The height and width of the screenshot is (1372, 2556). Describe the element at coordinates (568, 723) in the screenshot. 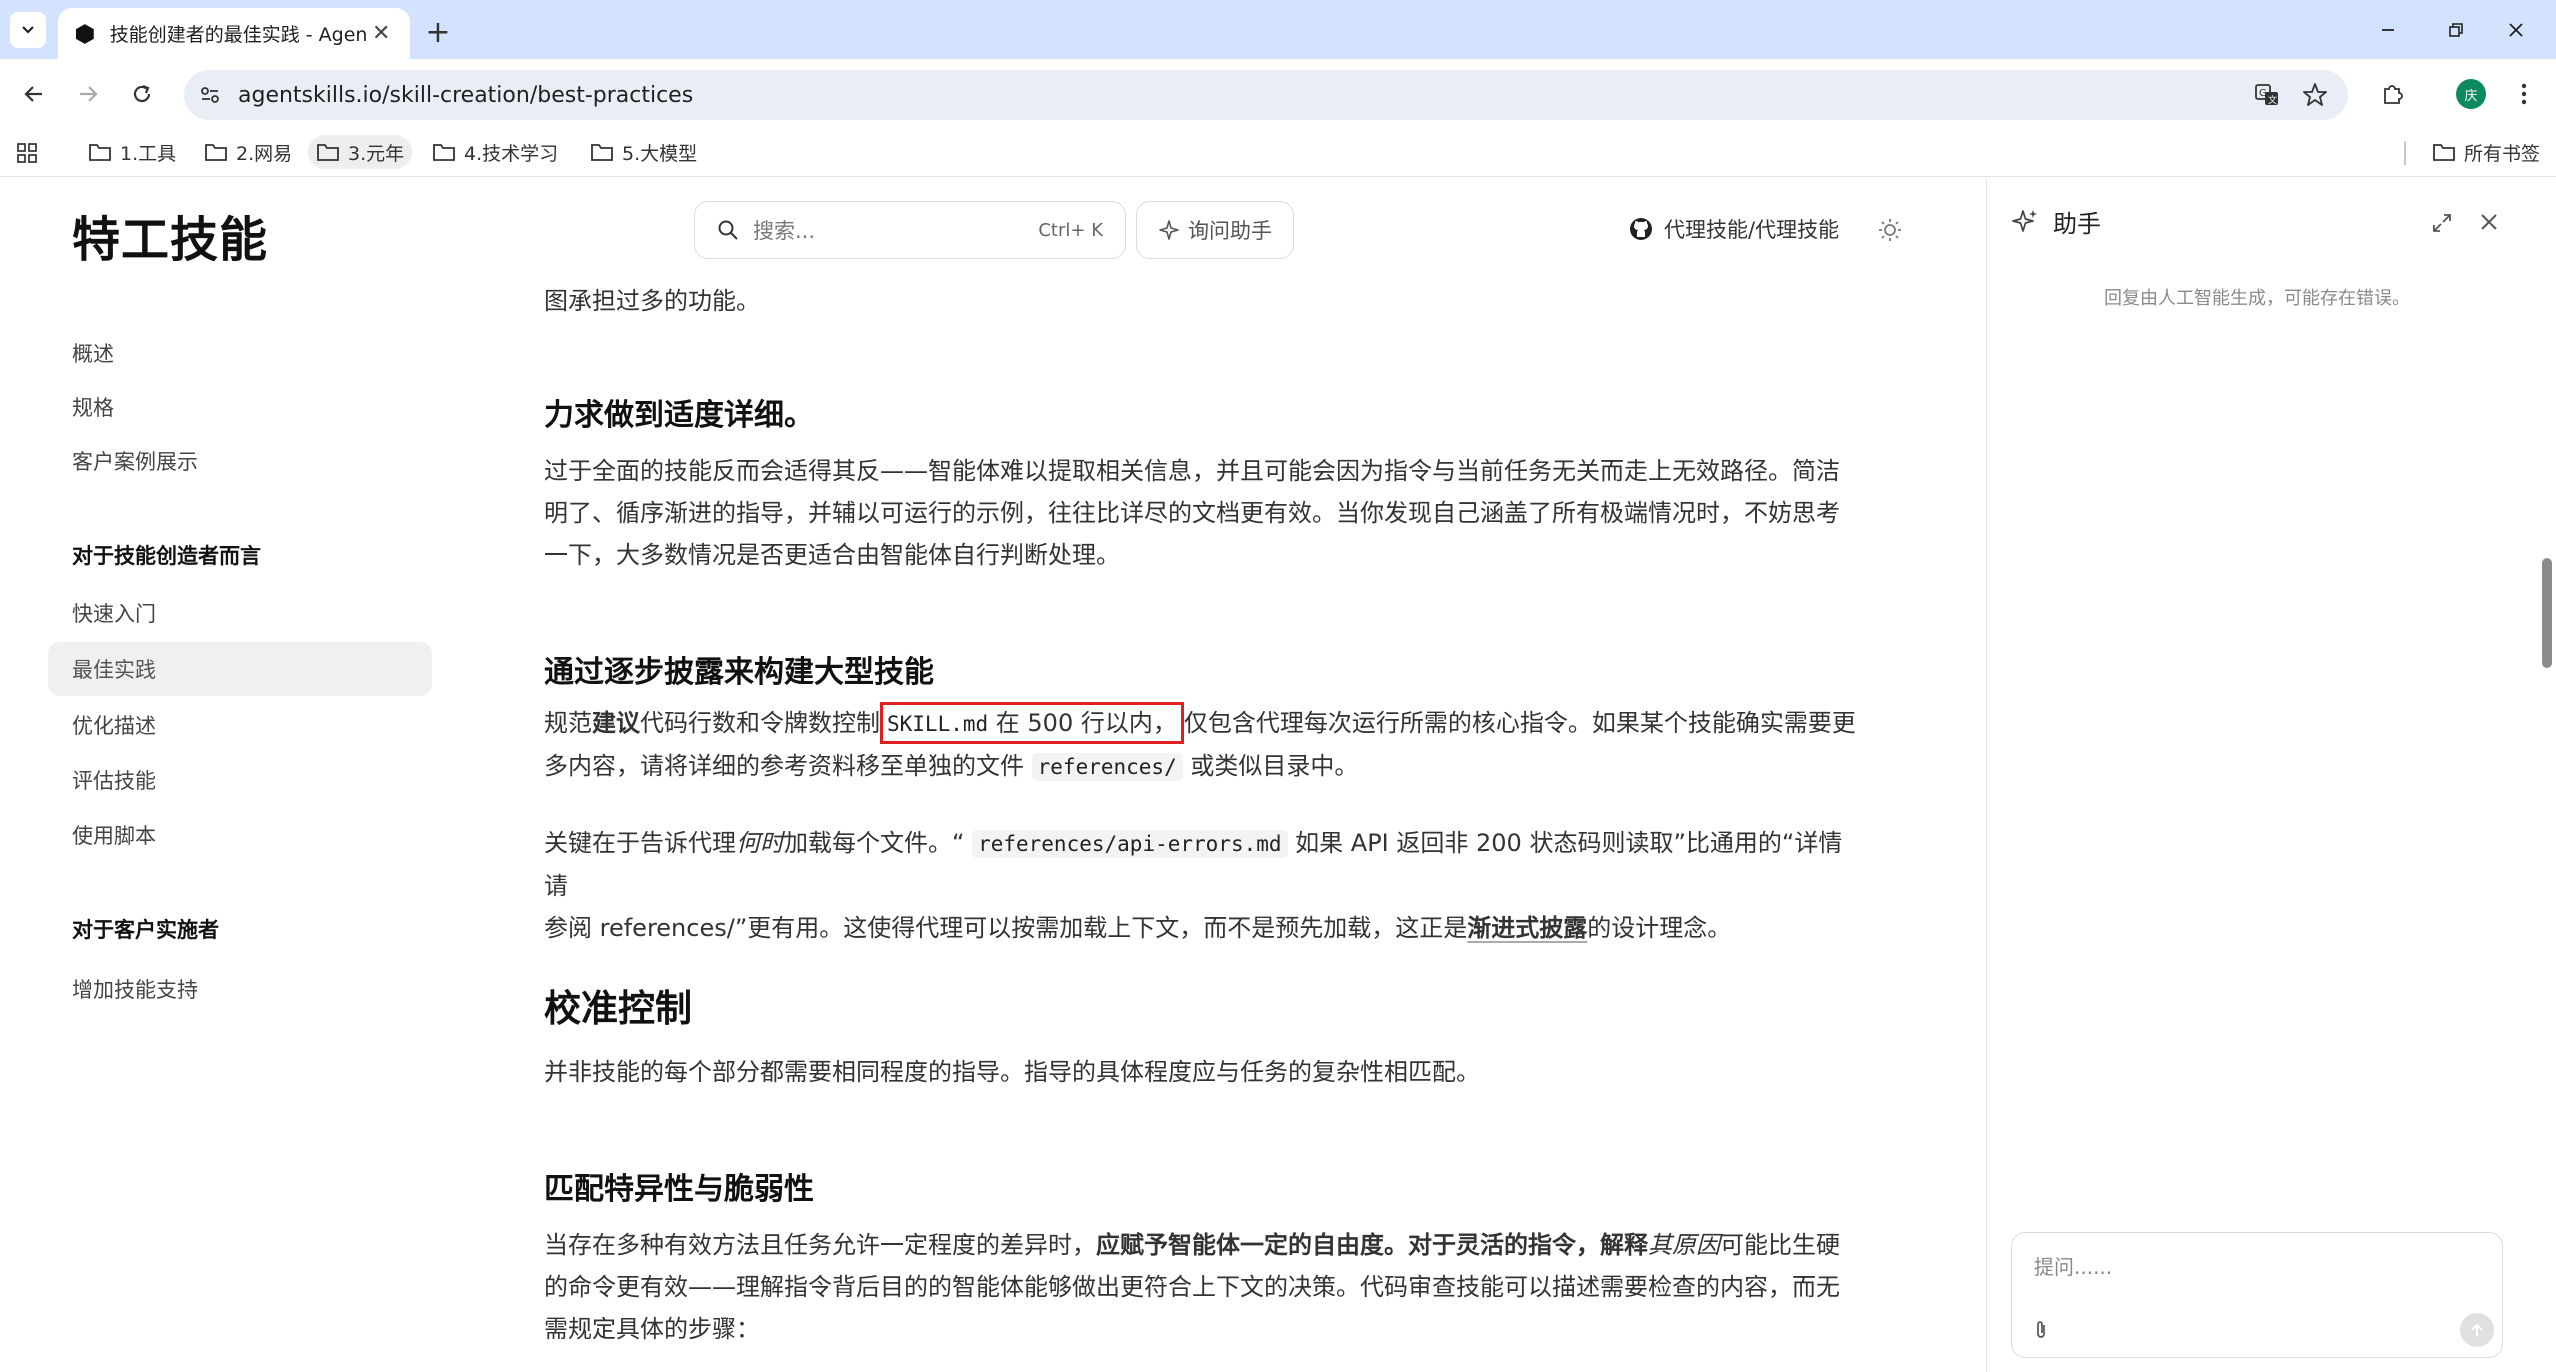

I see `text-span: 规范` at that location.